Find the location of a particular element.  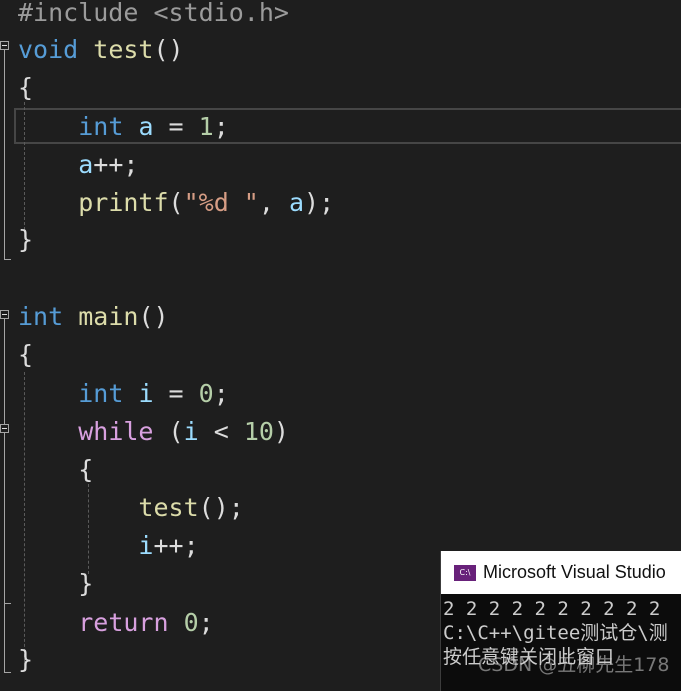

code-token-str: "%d " is located at coordinates (221, 202).